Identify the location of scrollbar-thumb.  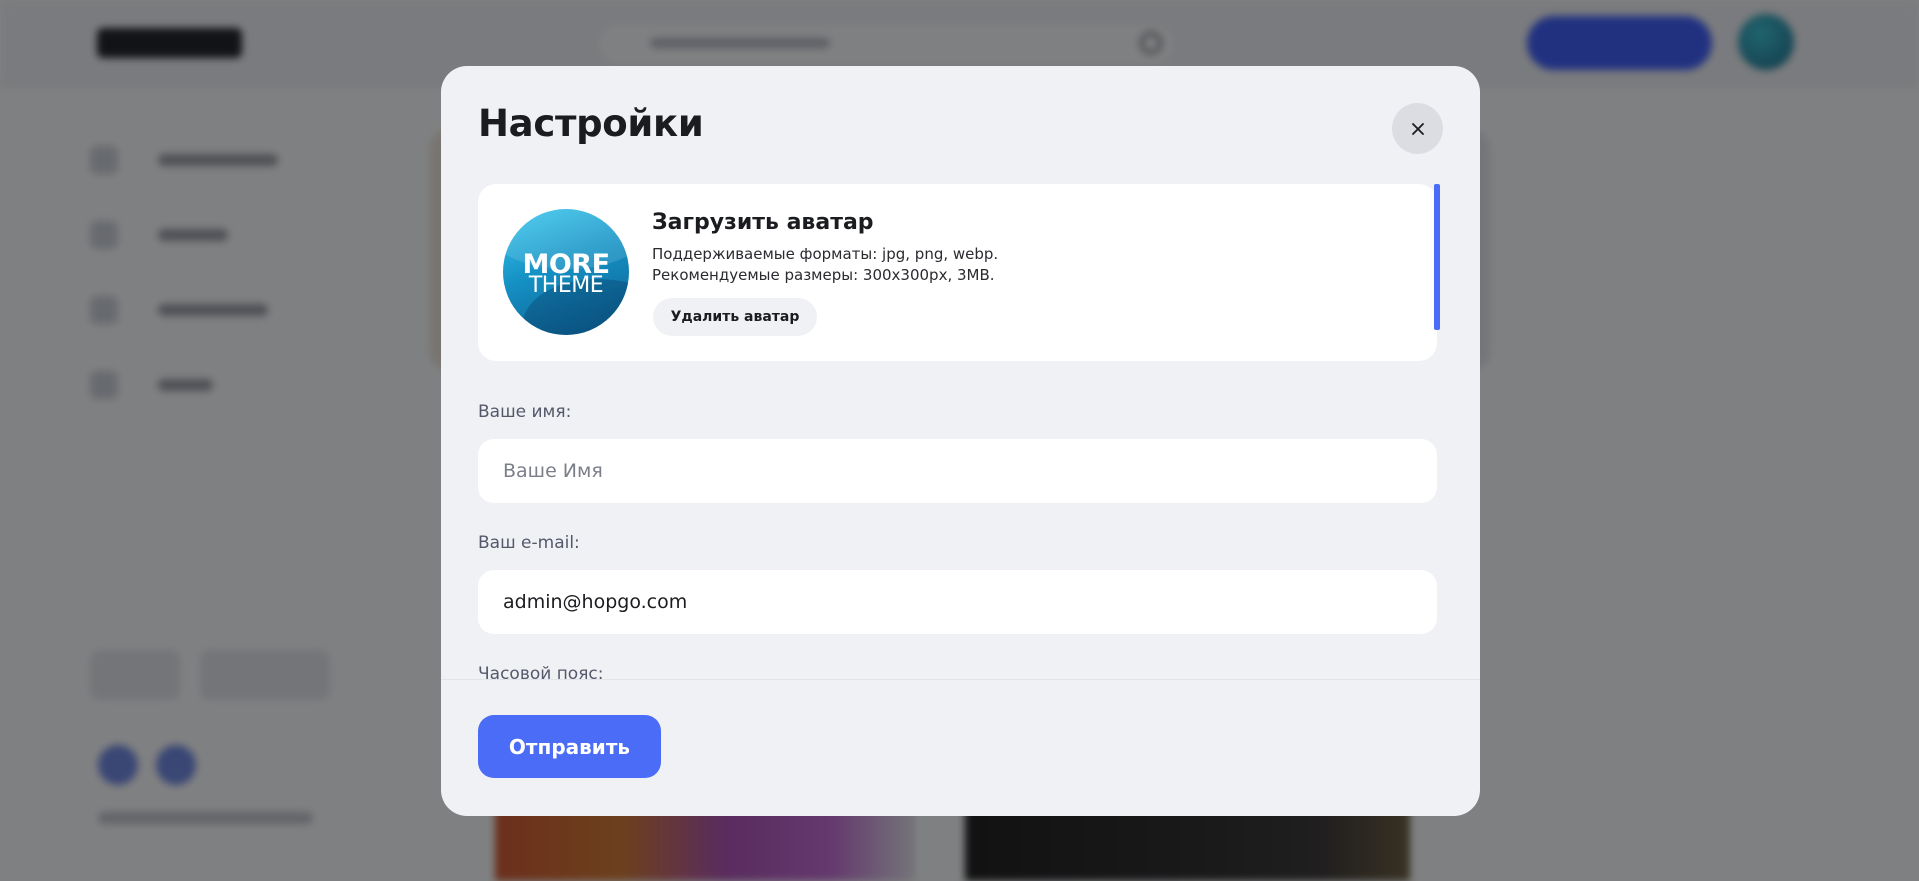
(1437, 257).